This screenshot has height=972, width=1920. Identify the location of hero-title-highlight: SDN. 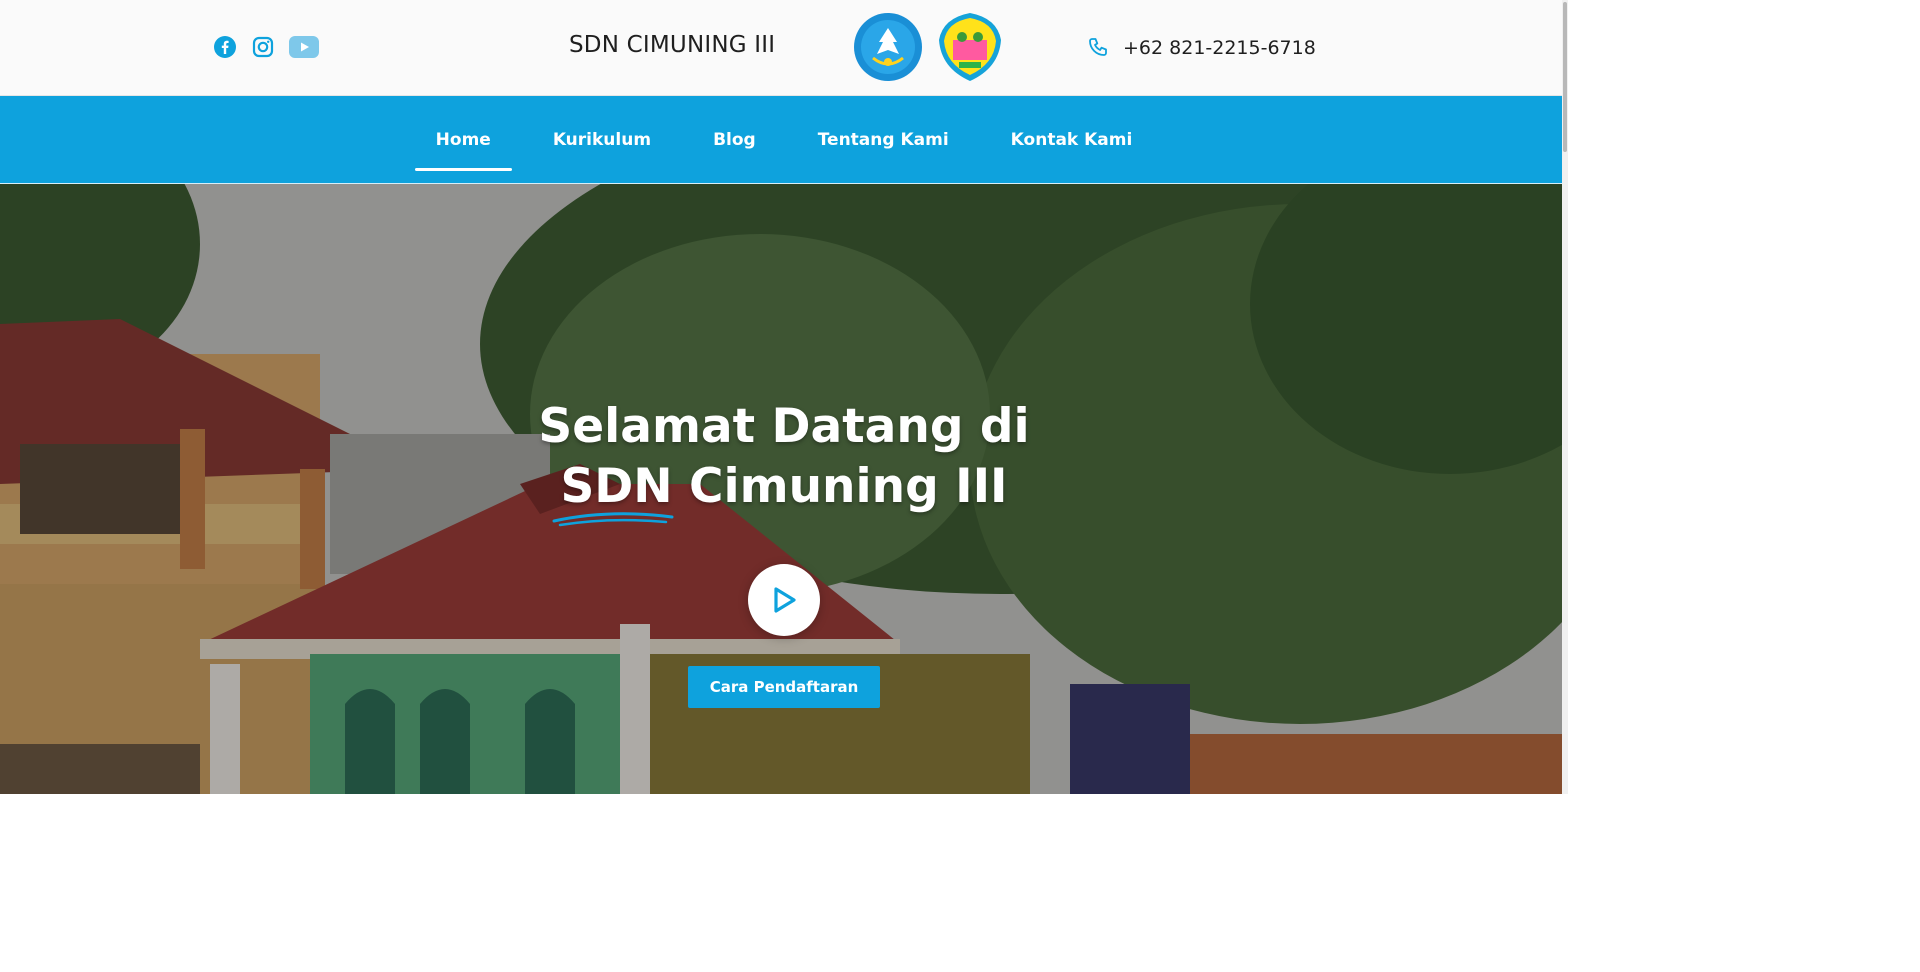
(613, 492).